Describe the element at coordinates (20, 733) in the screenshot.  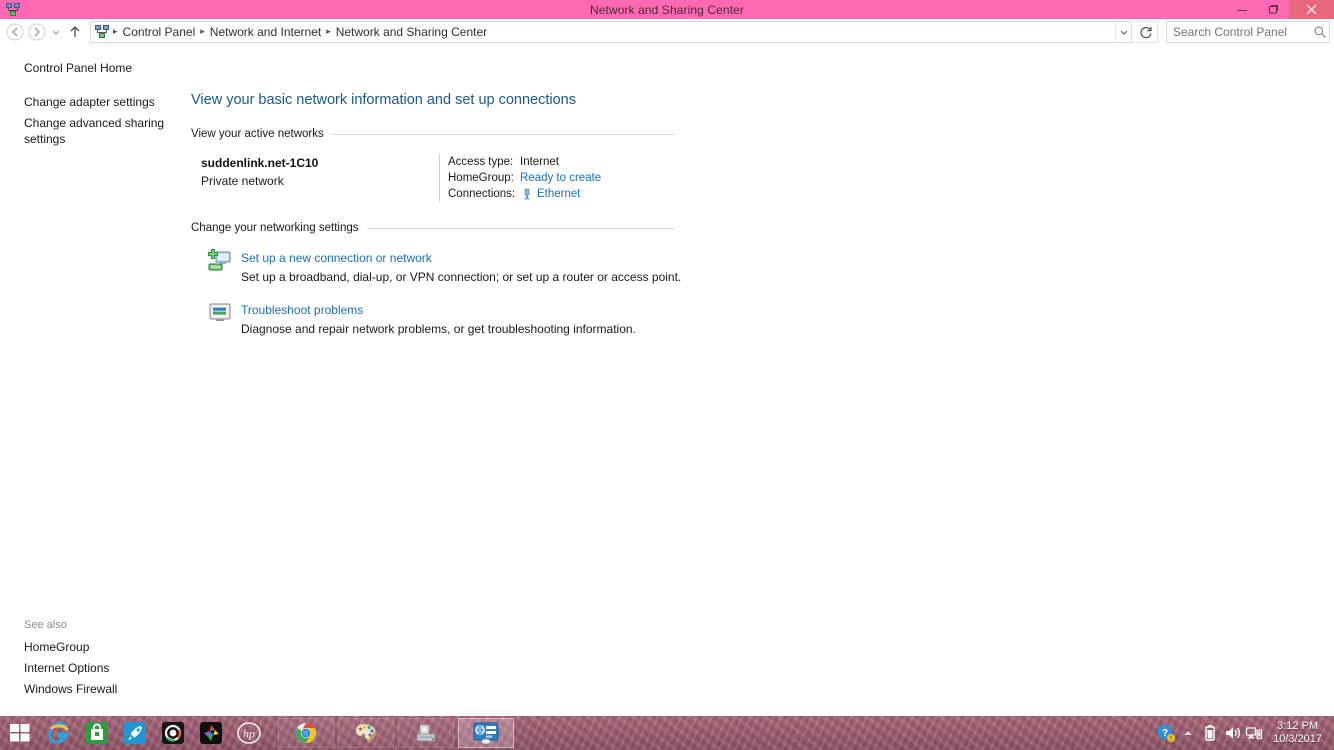
I see `start-button` at that location.